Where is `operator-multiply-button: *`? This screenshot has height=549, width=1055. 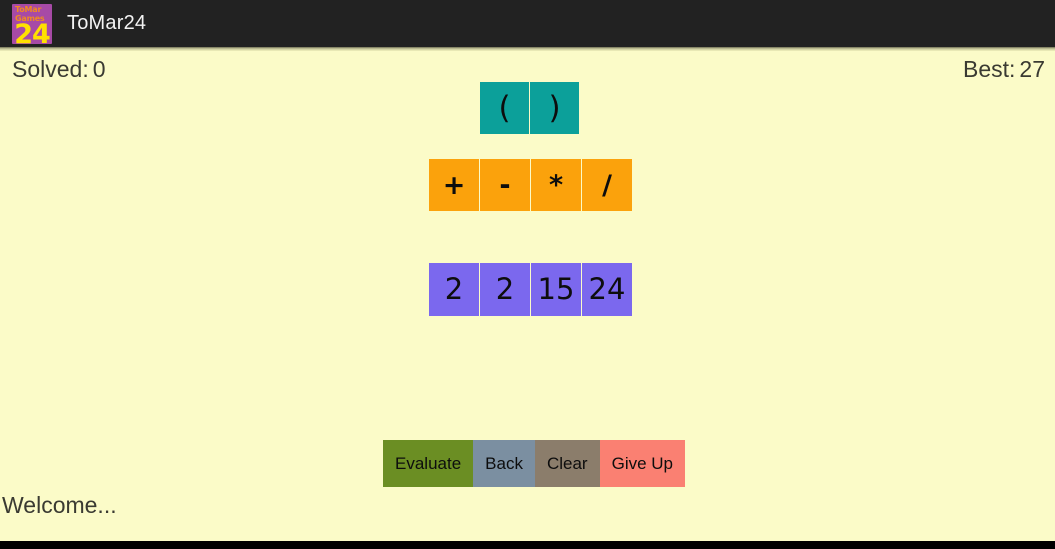
operator-multiply-button: * is located at coordinates (556, 185).